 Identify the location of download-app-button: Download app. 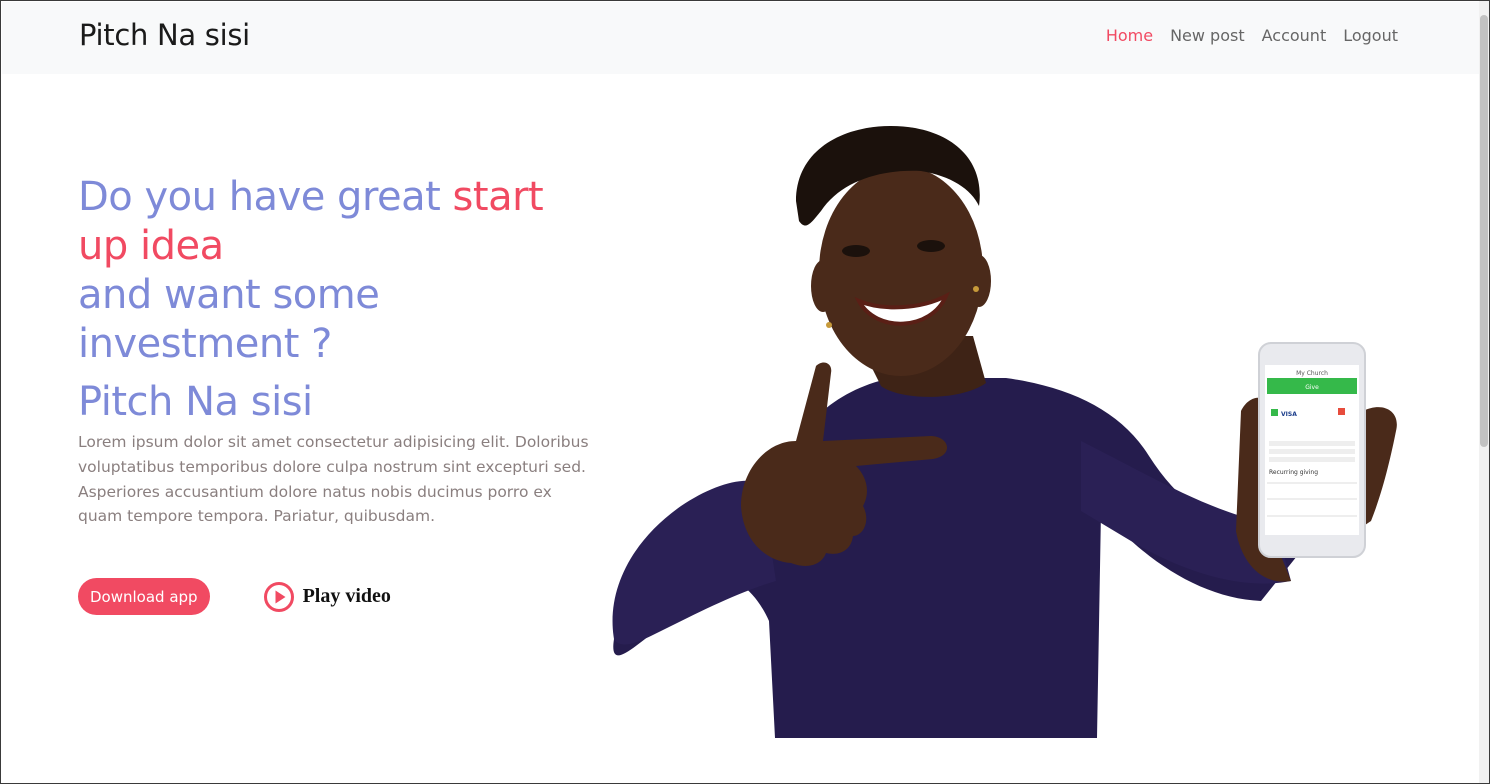
(144, 596).